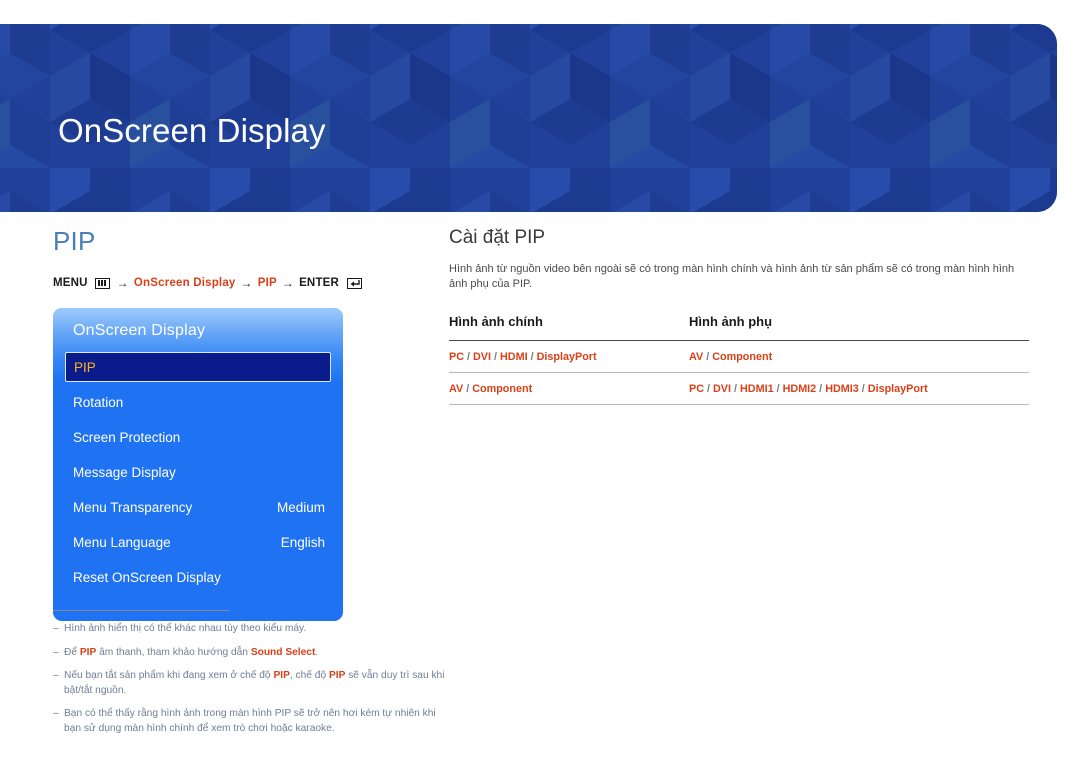 This screenshot has width=1080, height=763. Describe the element at coordinates (319, 283) in the screenshot. I see `breadcrumb-enter-label: ENTER` at that location.